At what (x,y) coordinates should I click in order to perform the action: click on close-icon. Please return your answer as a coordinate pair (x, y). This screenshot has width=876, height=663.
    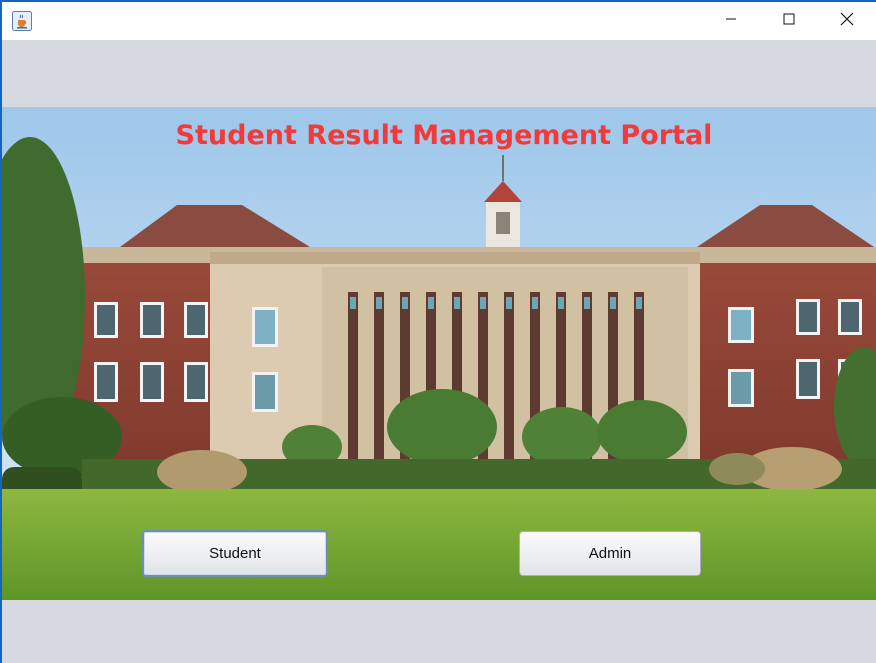
    Looking at the image, I should click on (847, 21).